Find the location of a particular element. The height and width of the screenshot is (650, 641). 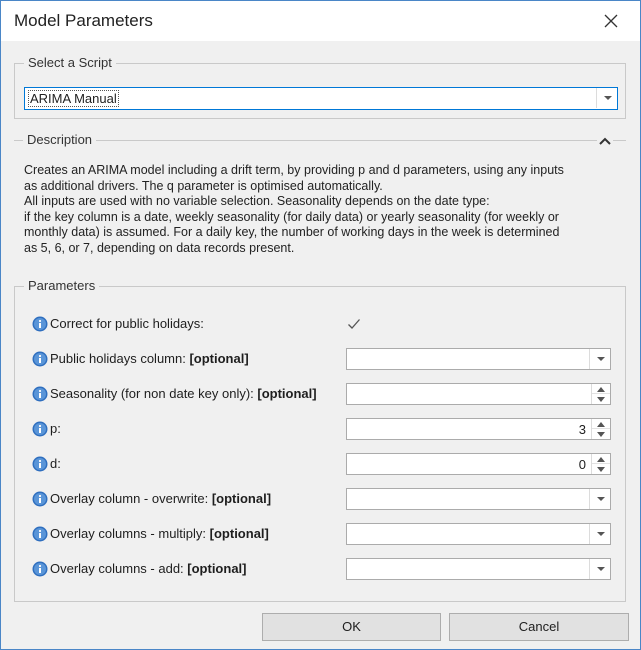

script-dropdown-button is located at coordinates (606, 98).